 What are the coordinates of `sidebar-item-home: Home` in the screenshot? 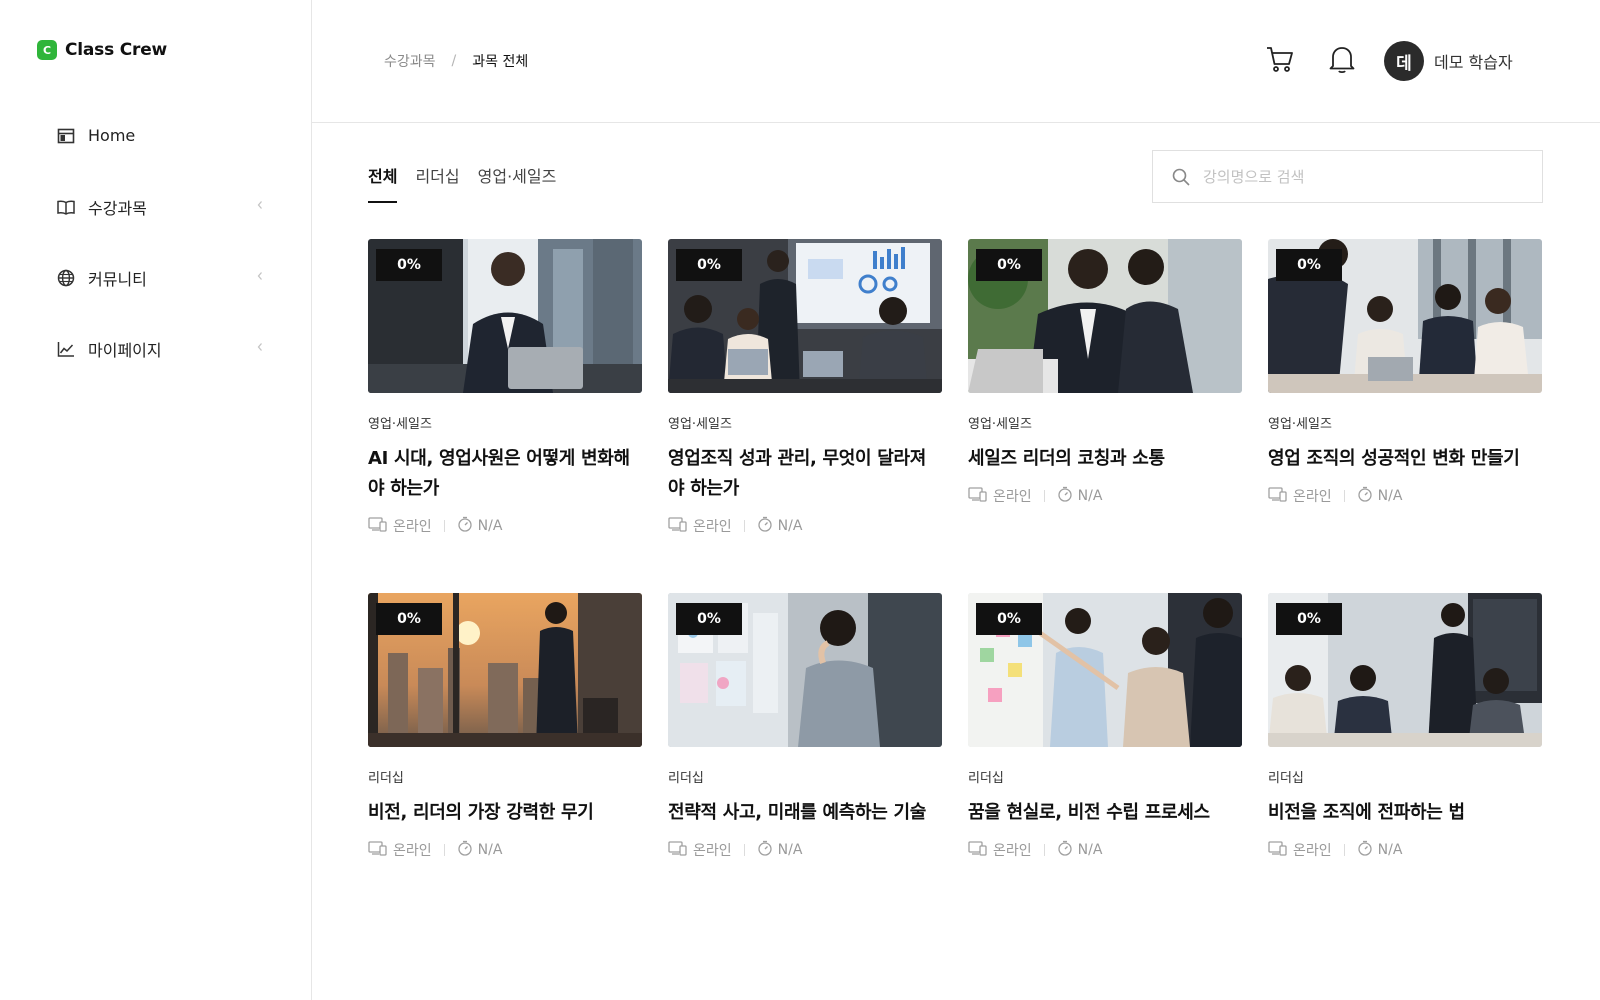 It's located at (155, 135).